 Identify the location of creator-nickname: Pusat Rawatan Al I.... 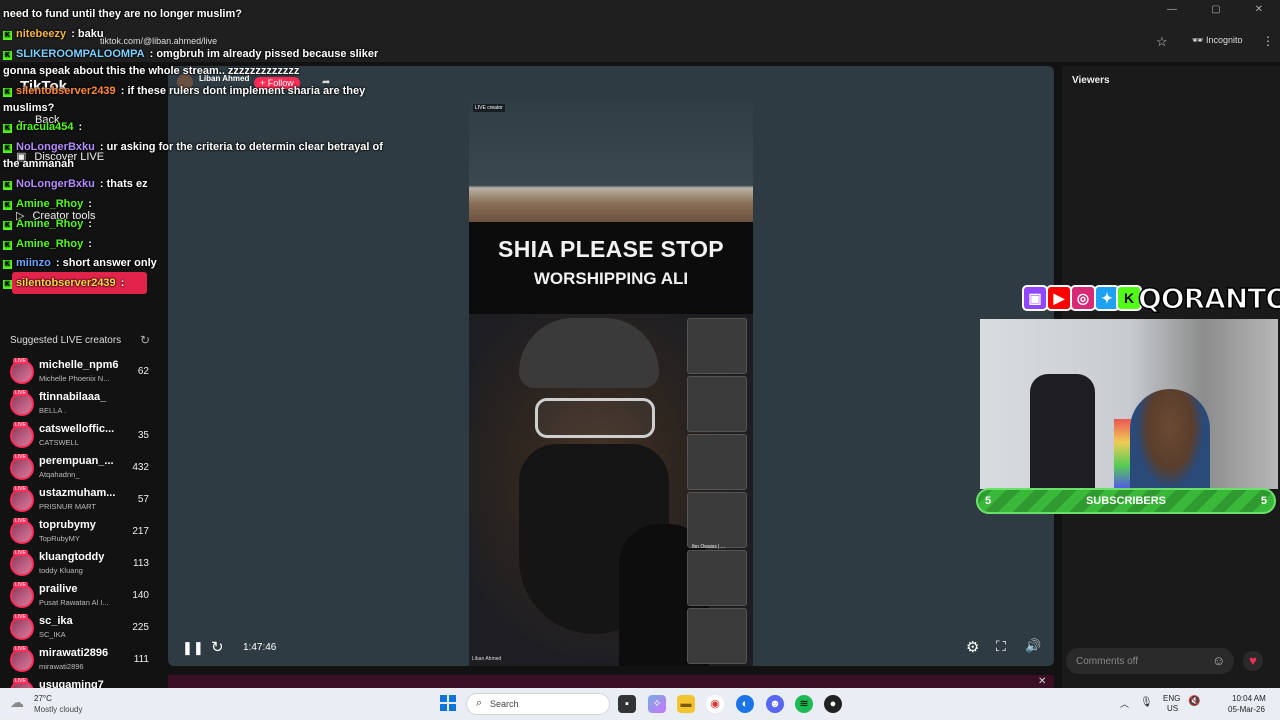
(74, 602).